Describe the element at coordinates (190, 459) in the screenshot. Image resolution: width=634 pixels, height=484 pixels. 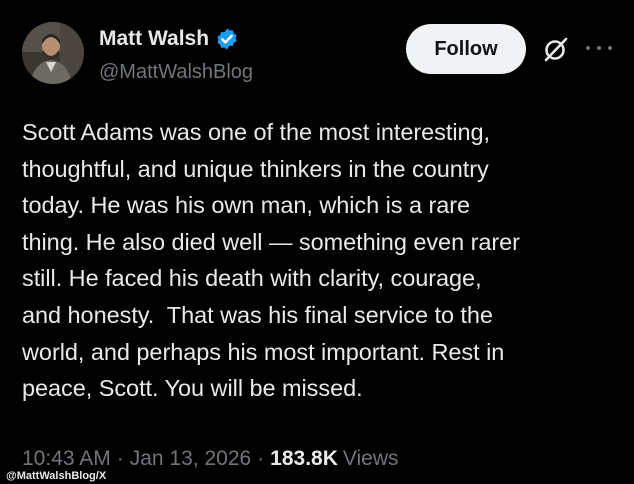
I see `tweet-date: Jan 13, 2026` at that location.